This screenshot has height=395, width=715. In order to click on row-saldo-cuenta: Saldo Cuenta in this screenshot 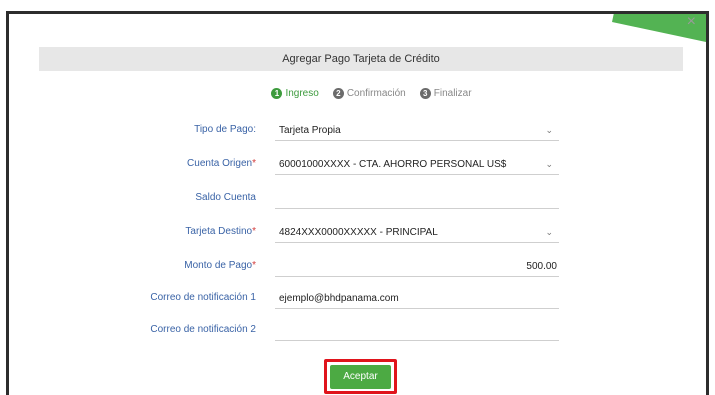, I will do `click(357, 199)`.